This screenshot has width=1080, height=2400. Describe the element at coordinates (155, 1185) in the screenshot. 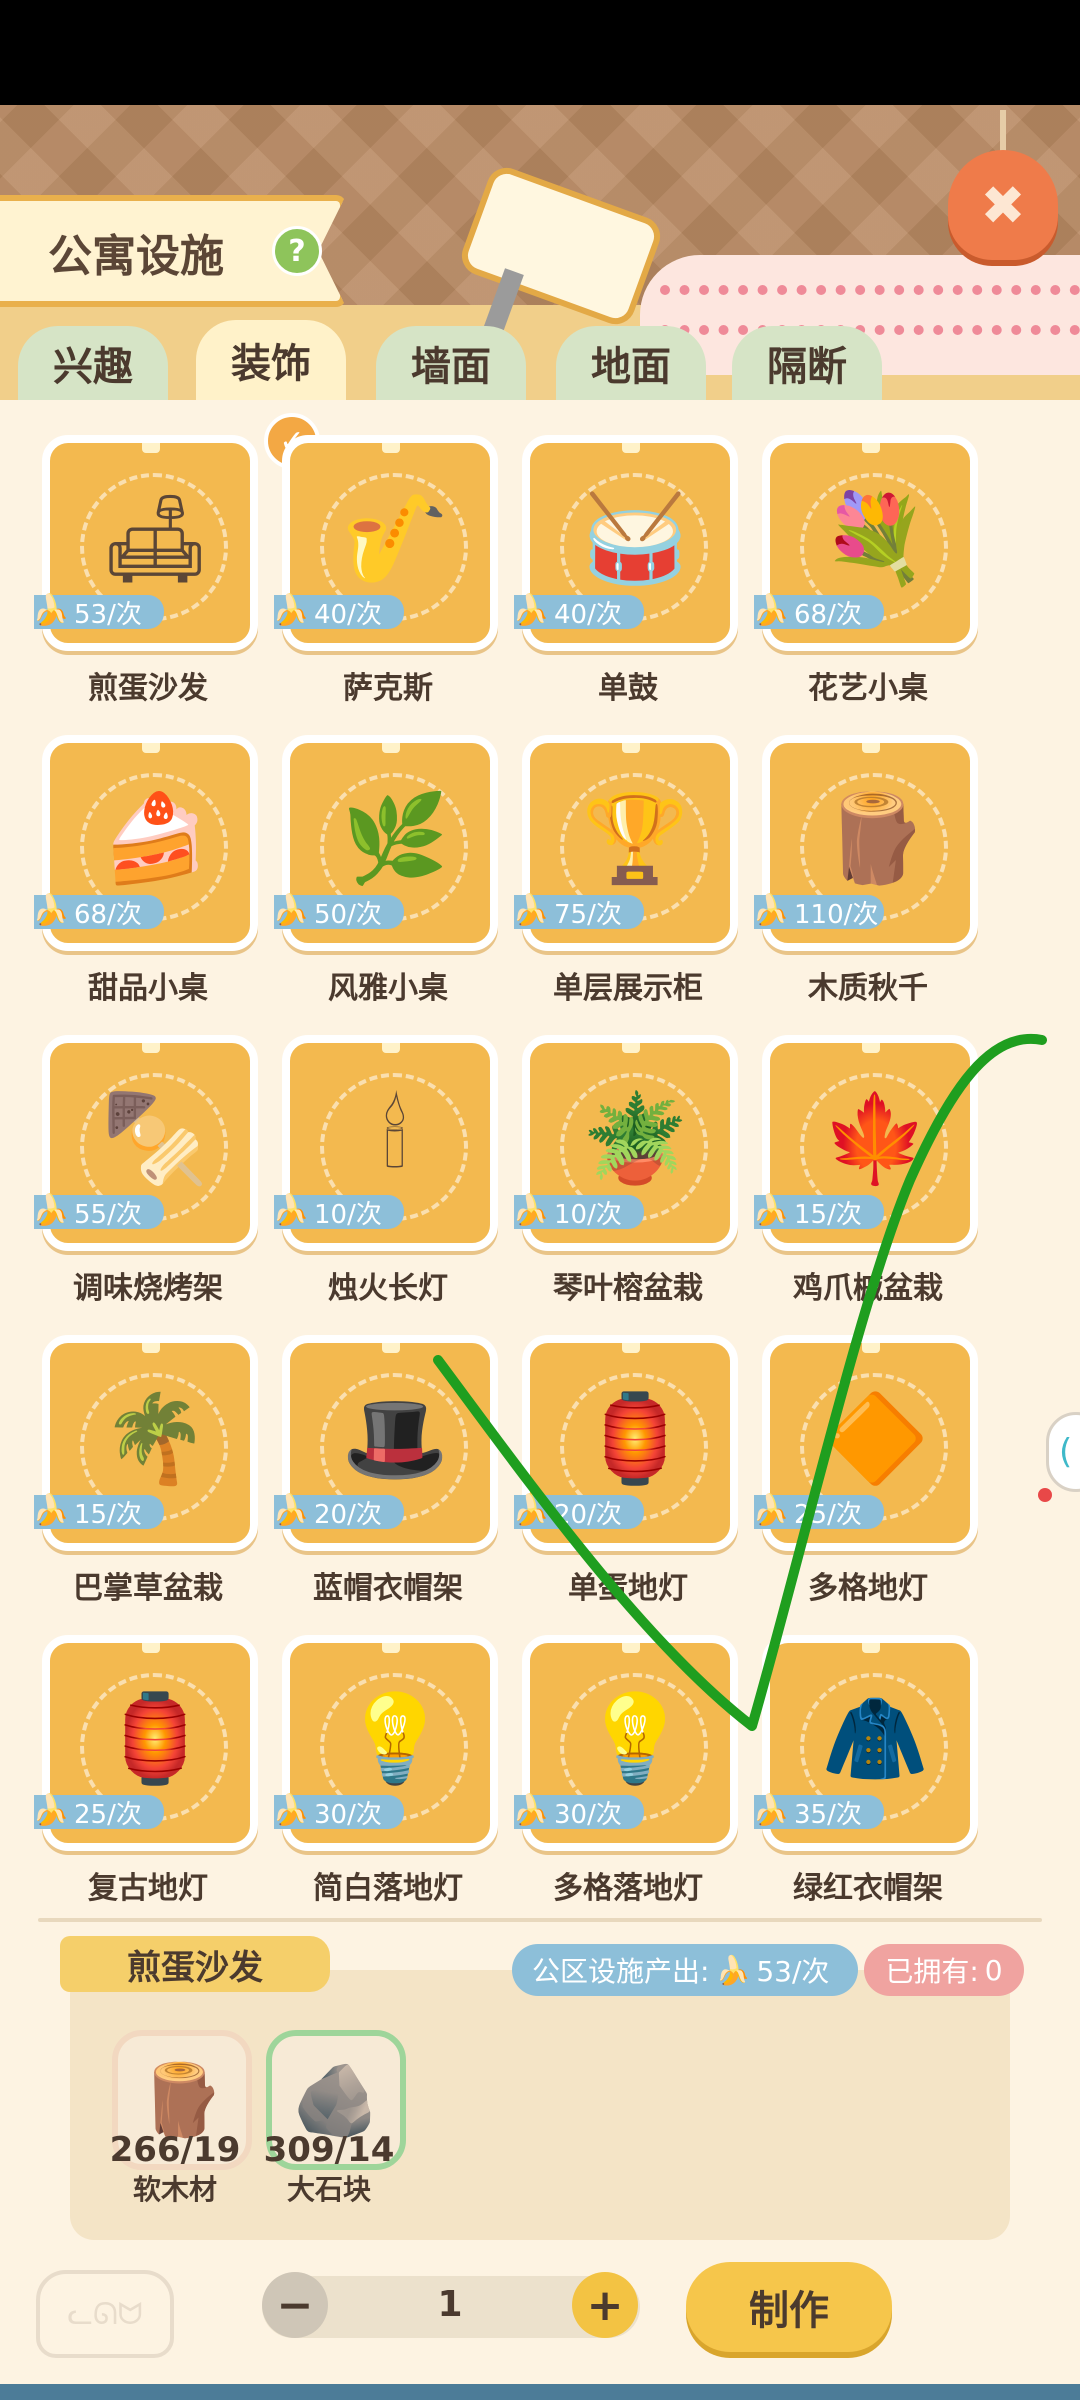

I see `item-card: 🍢 55/次 🍌 调味烧烤架` at that location.